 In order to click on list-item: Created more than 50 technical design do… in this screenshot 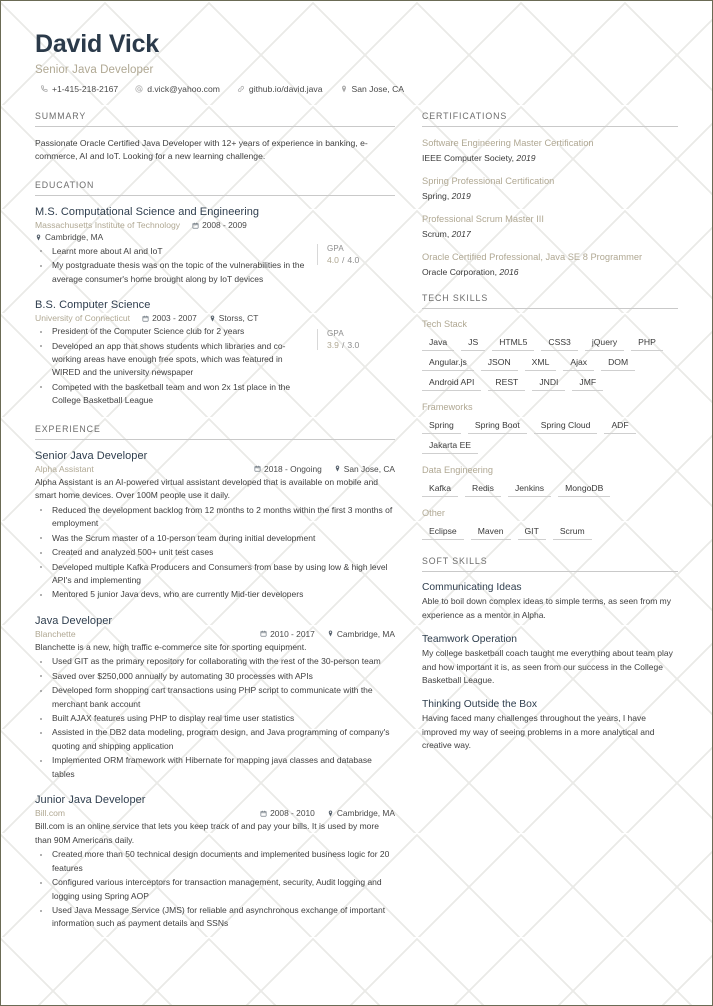, I will do `click(215, 861)`.